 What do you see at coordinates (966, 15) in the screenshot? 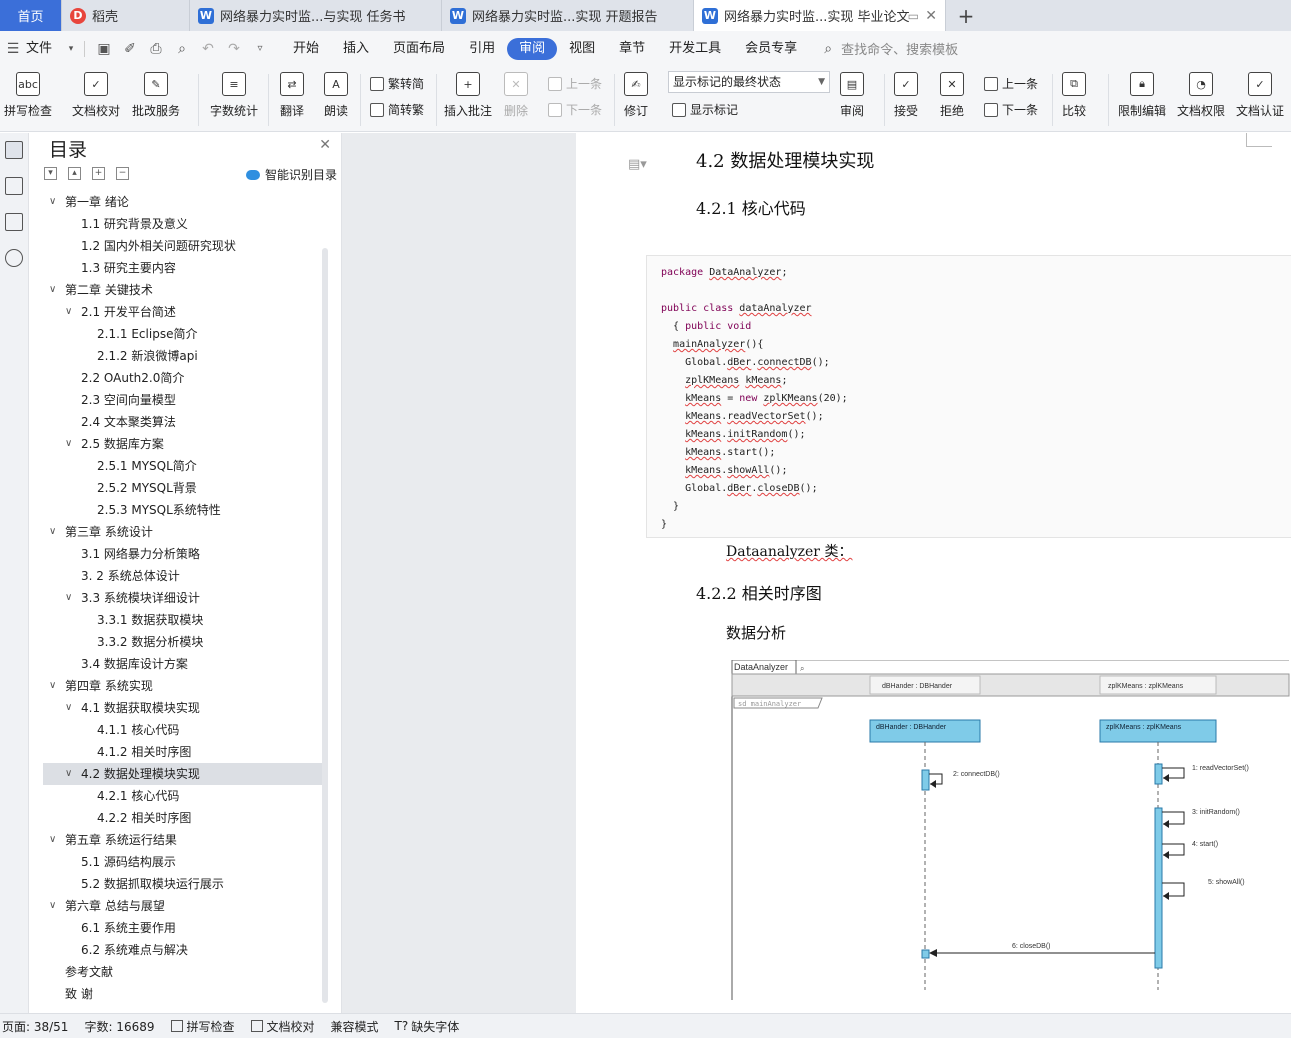
I see `new-tab-button: +` at bounding box center [966, 15].